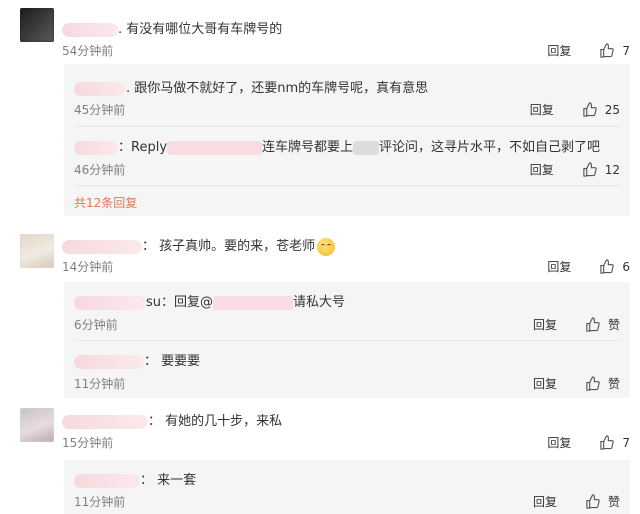 The image size is (640, 514). What do you see at coordinates (180, 302) in the screenshot?
I see `reply-prefix: su：回复@` at bounding box center [180, 302].